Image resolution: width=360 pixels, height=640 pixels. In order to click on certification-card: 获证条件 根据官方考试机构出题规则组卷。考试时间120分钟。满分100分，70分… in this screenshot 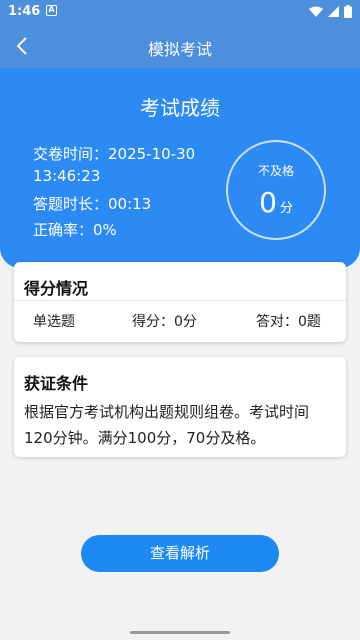, I will do `click(180, 407)`.